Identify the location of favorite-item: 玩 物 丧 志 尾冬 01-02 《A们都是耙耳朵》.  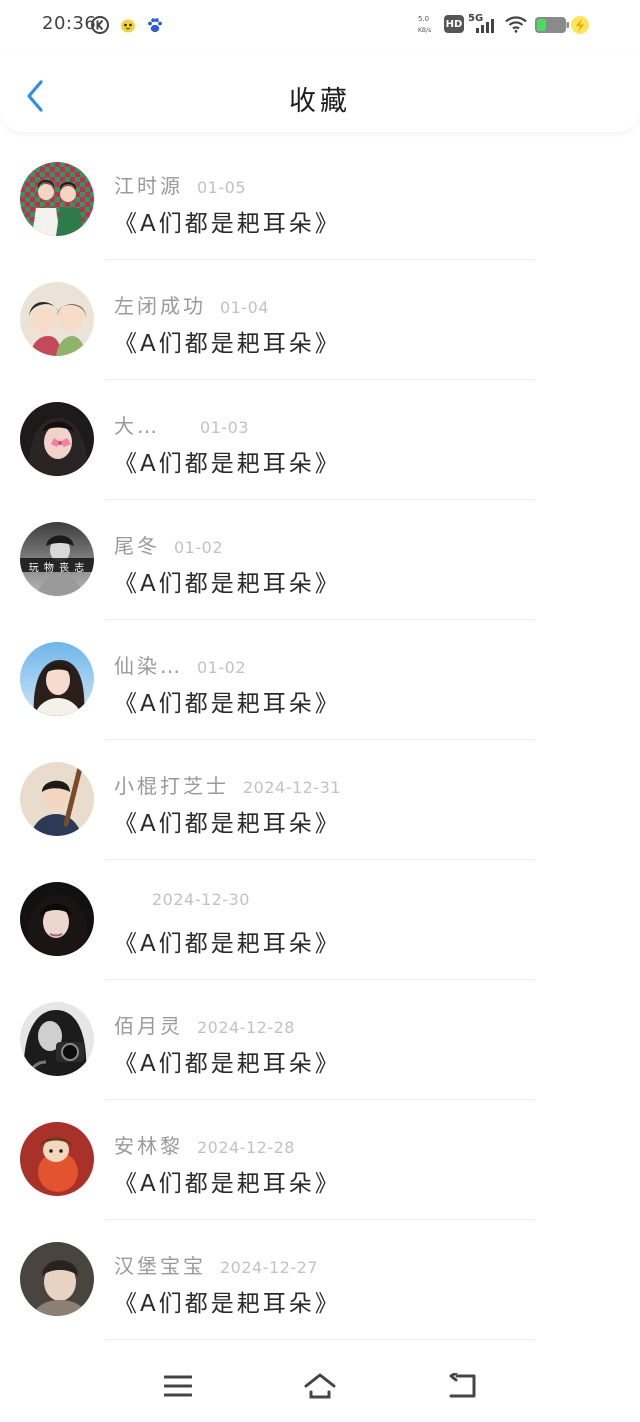
(320, 560).